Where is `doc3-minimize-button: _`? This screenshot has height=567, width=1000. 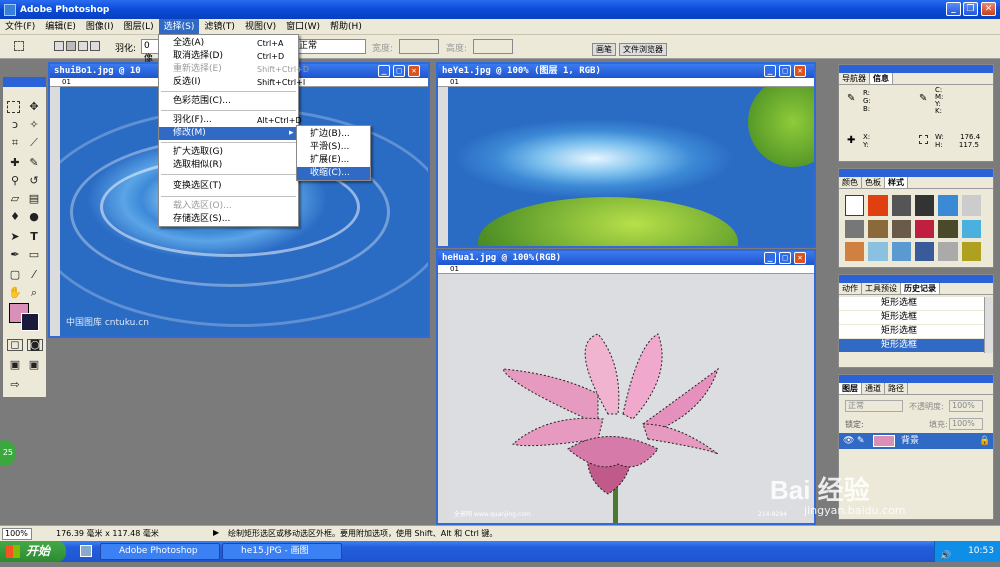
doc3-minimize-button: _ is located at coordinates (770, 258).